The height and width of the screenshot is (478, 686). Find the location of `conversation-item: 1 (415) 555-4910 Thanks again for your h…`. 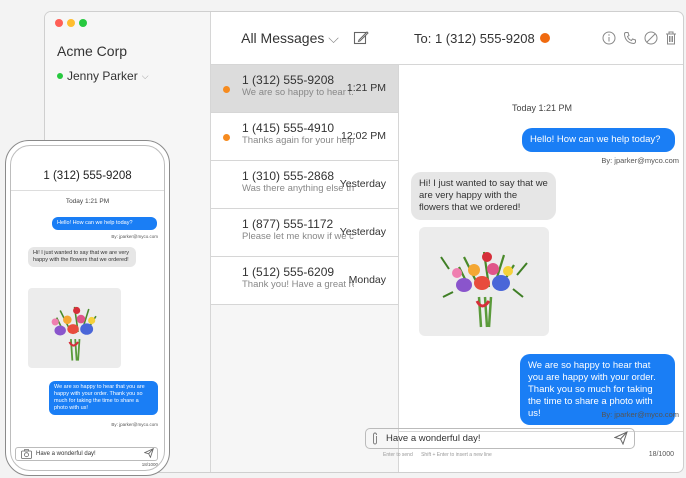

conversation-item: 1 (415) 555-4910 Thanks again for your h… is located at coordinates (304, 137).